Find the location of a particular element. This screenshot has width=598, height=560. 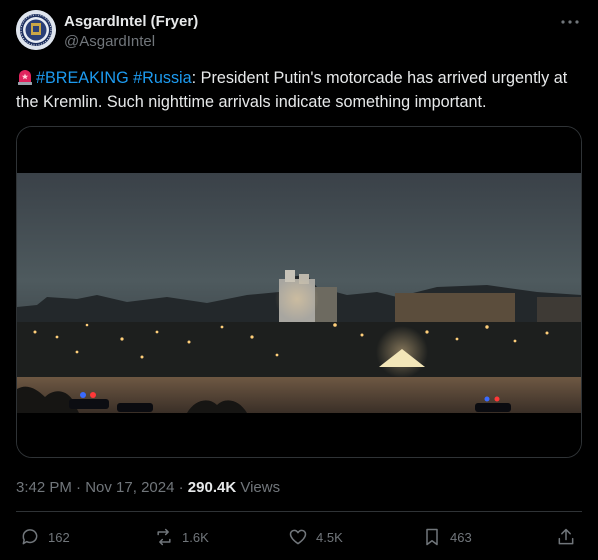

share-icon is located at coordinates (566, 536).